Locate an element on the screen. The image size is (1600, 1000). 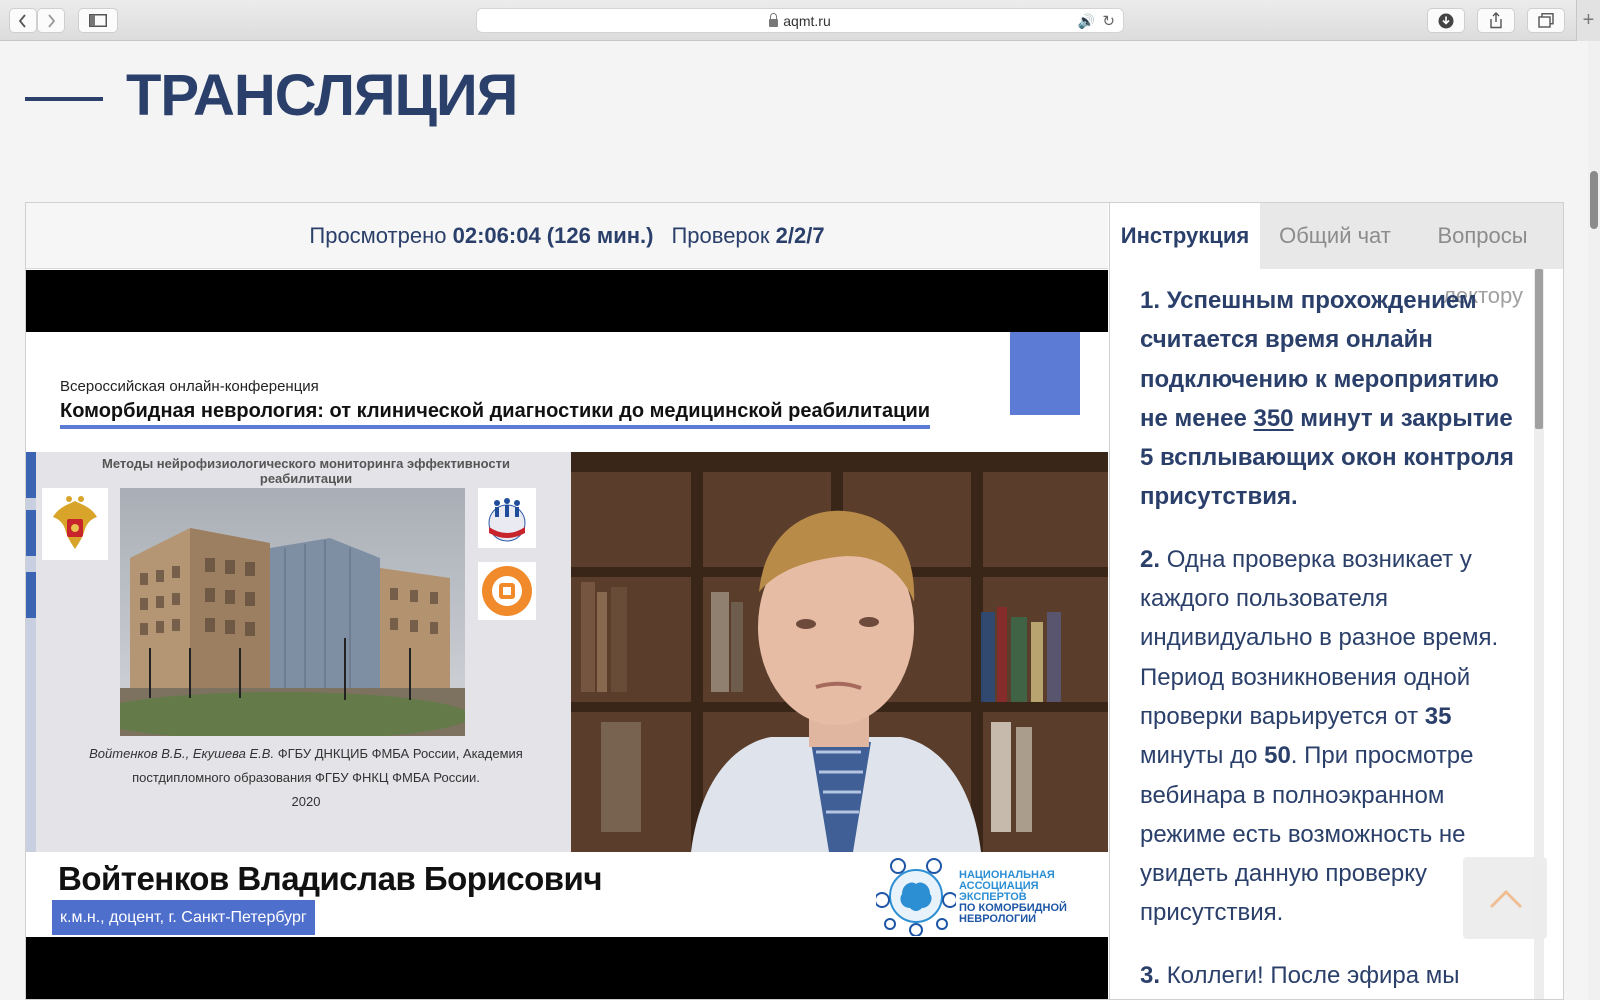
share-icon is located at coordinates (1496, 20).